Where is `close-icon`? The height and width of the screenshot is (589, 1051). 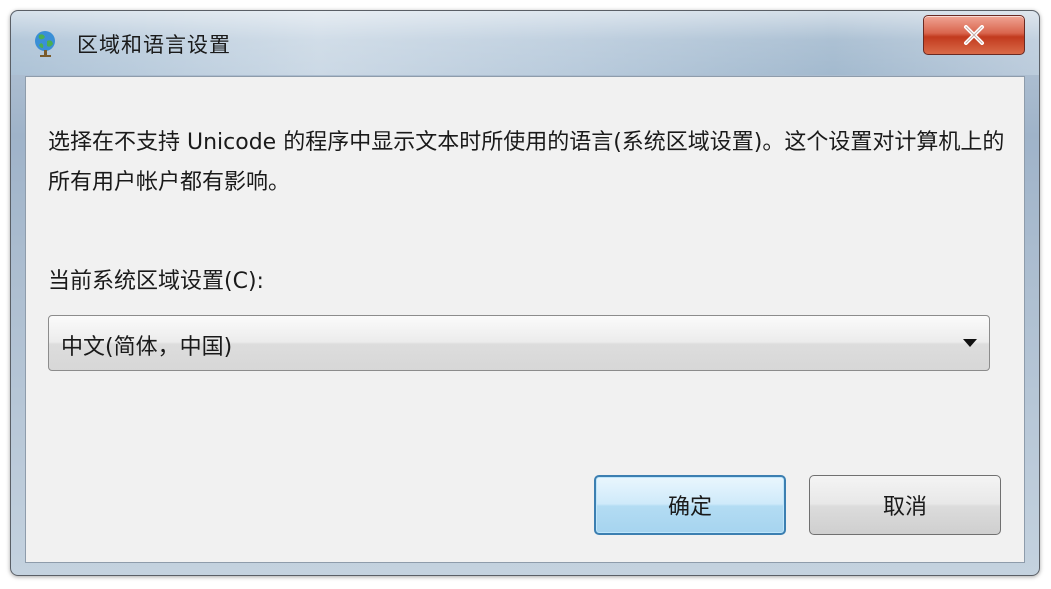
close-icon is located at coordinates (974, 35).